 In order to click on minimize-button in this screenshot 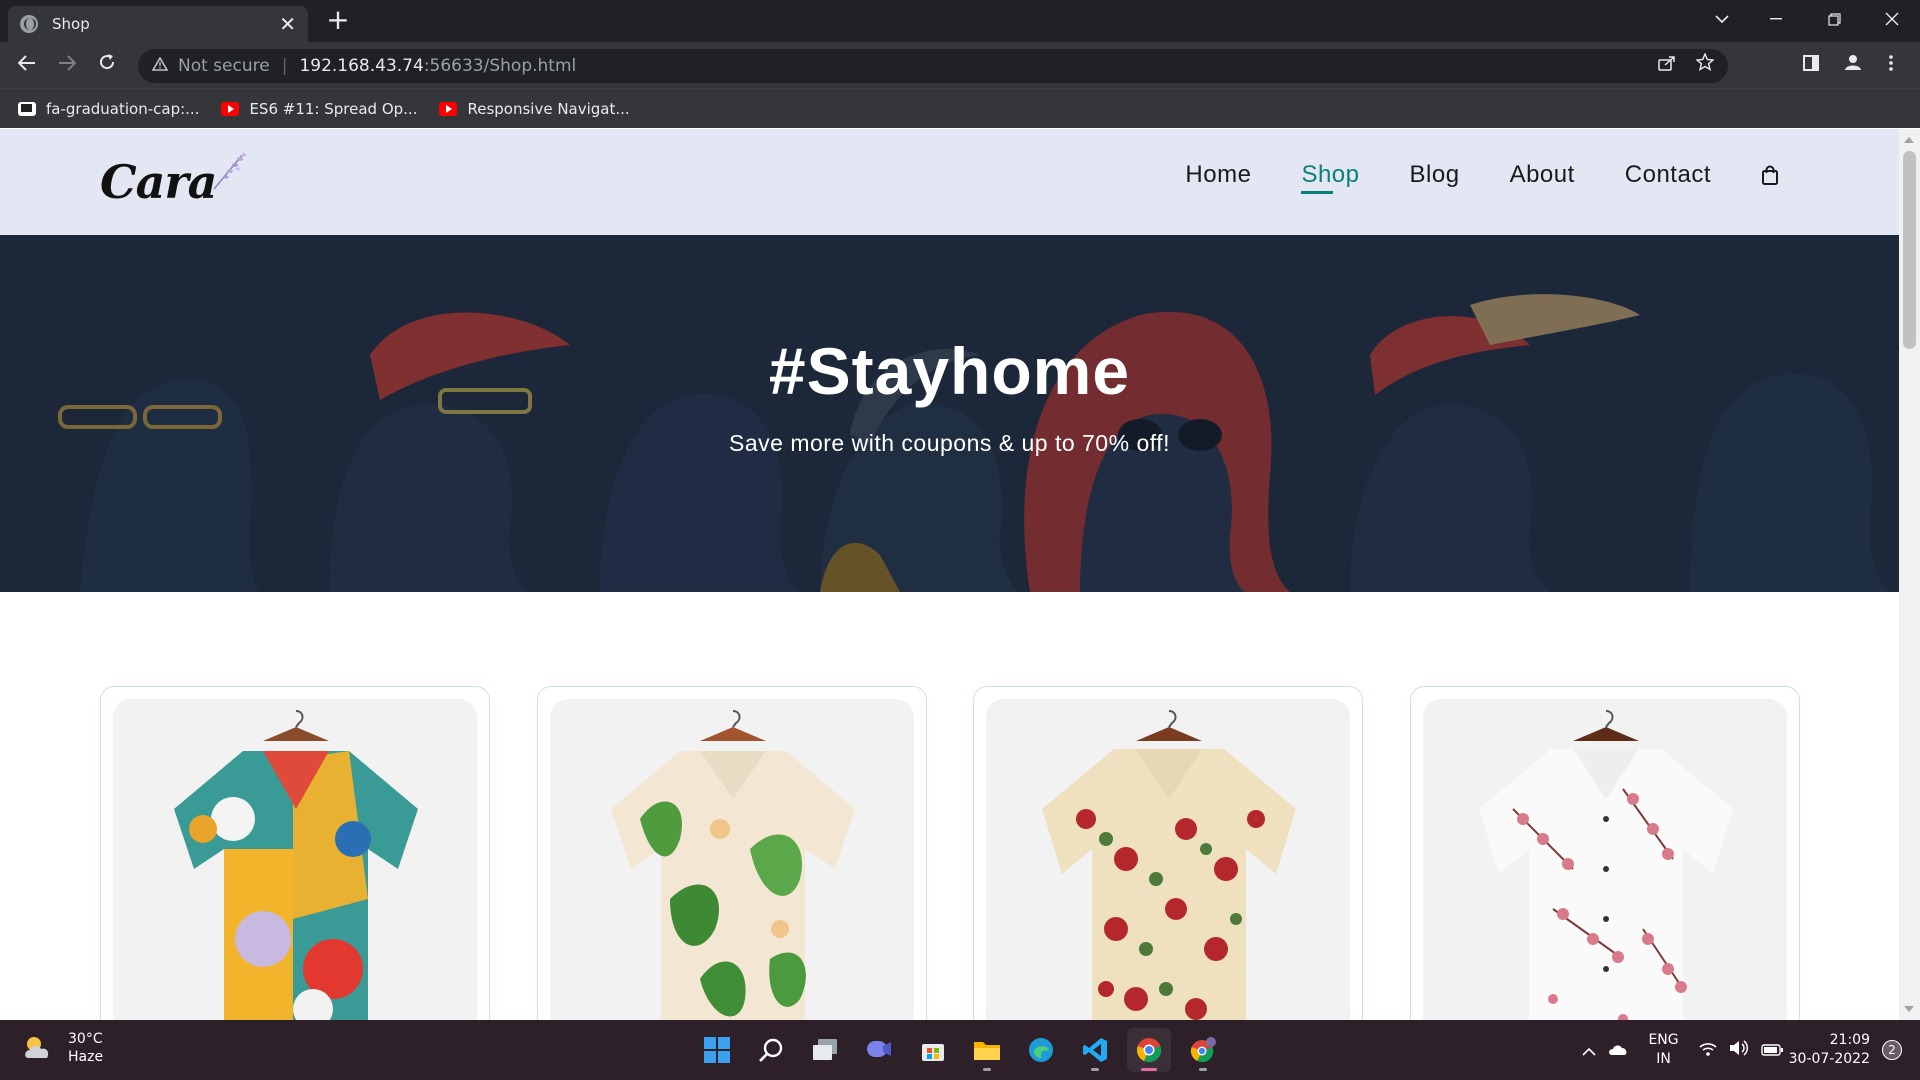, I will do `click(1776, 19)`.